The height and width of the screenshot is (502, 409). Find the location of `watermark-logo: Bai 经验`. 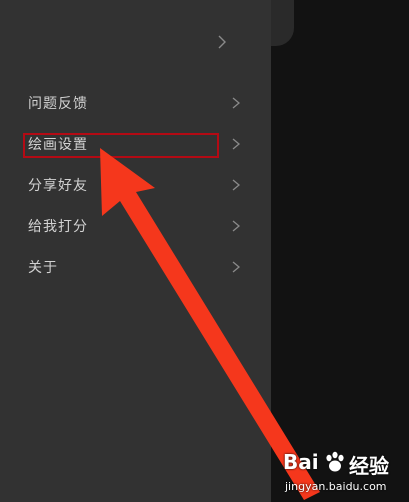

watermark-logo: Bai 经验 is located at coordinates (342, 463).